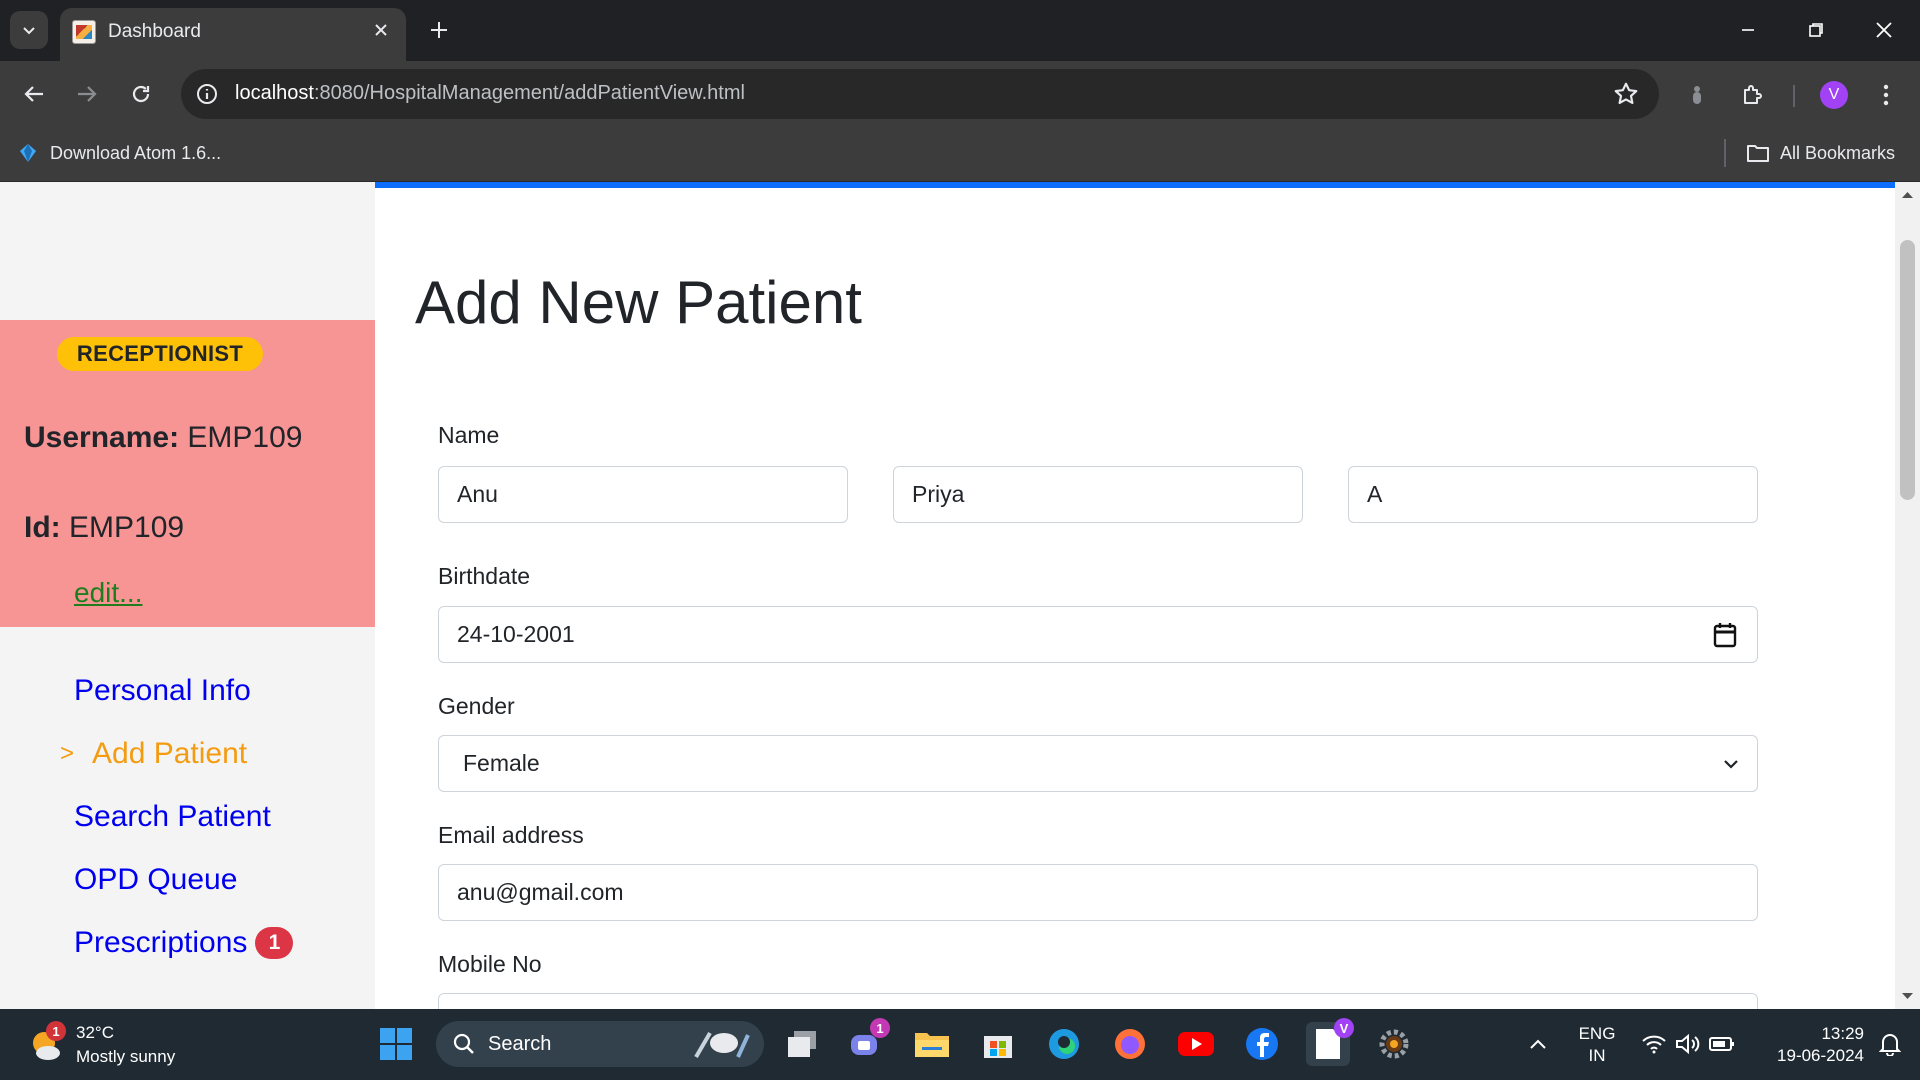 The width and height of the screenshot is (1920, 1080). Describe the element at coordinates (490, 964) in the screenshot. I see `mobile-label: Mobile No` at that location.